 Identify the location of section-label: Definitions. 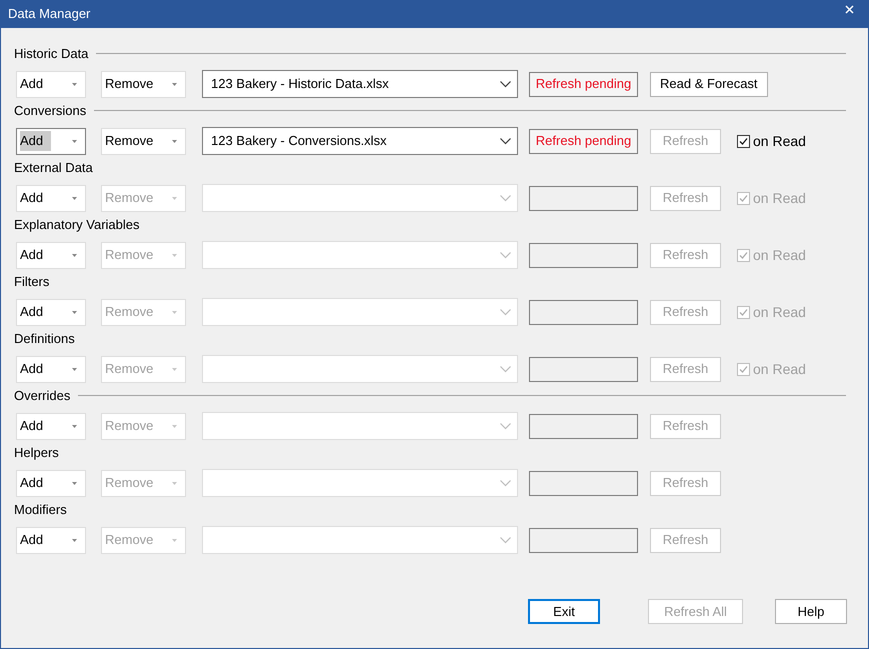
(44, 339).